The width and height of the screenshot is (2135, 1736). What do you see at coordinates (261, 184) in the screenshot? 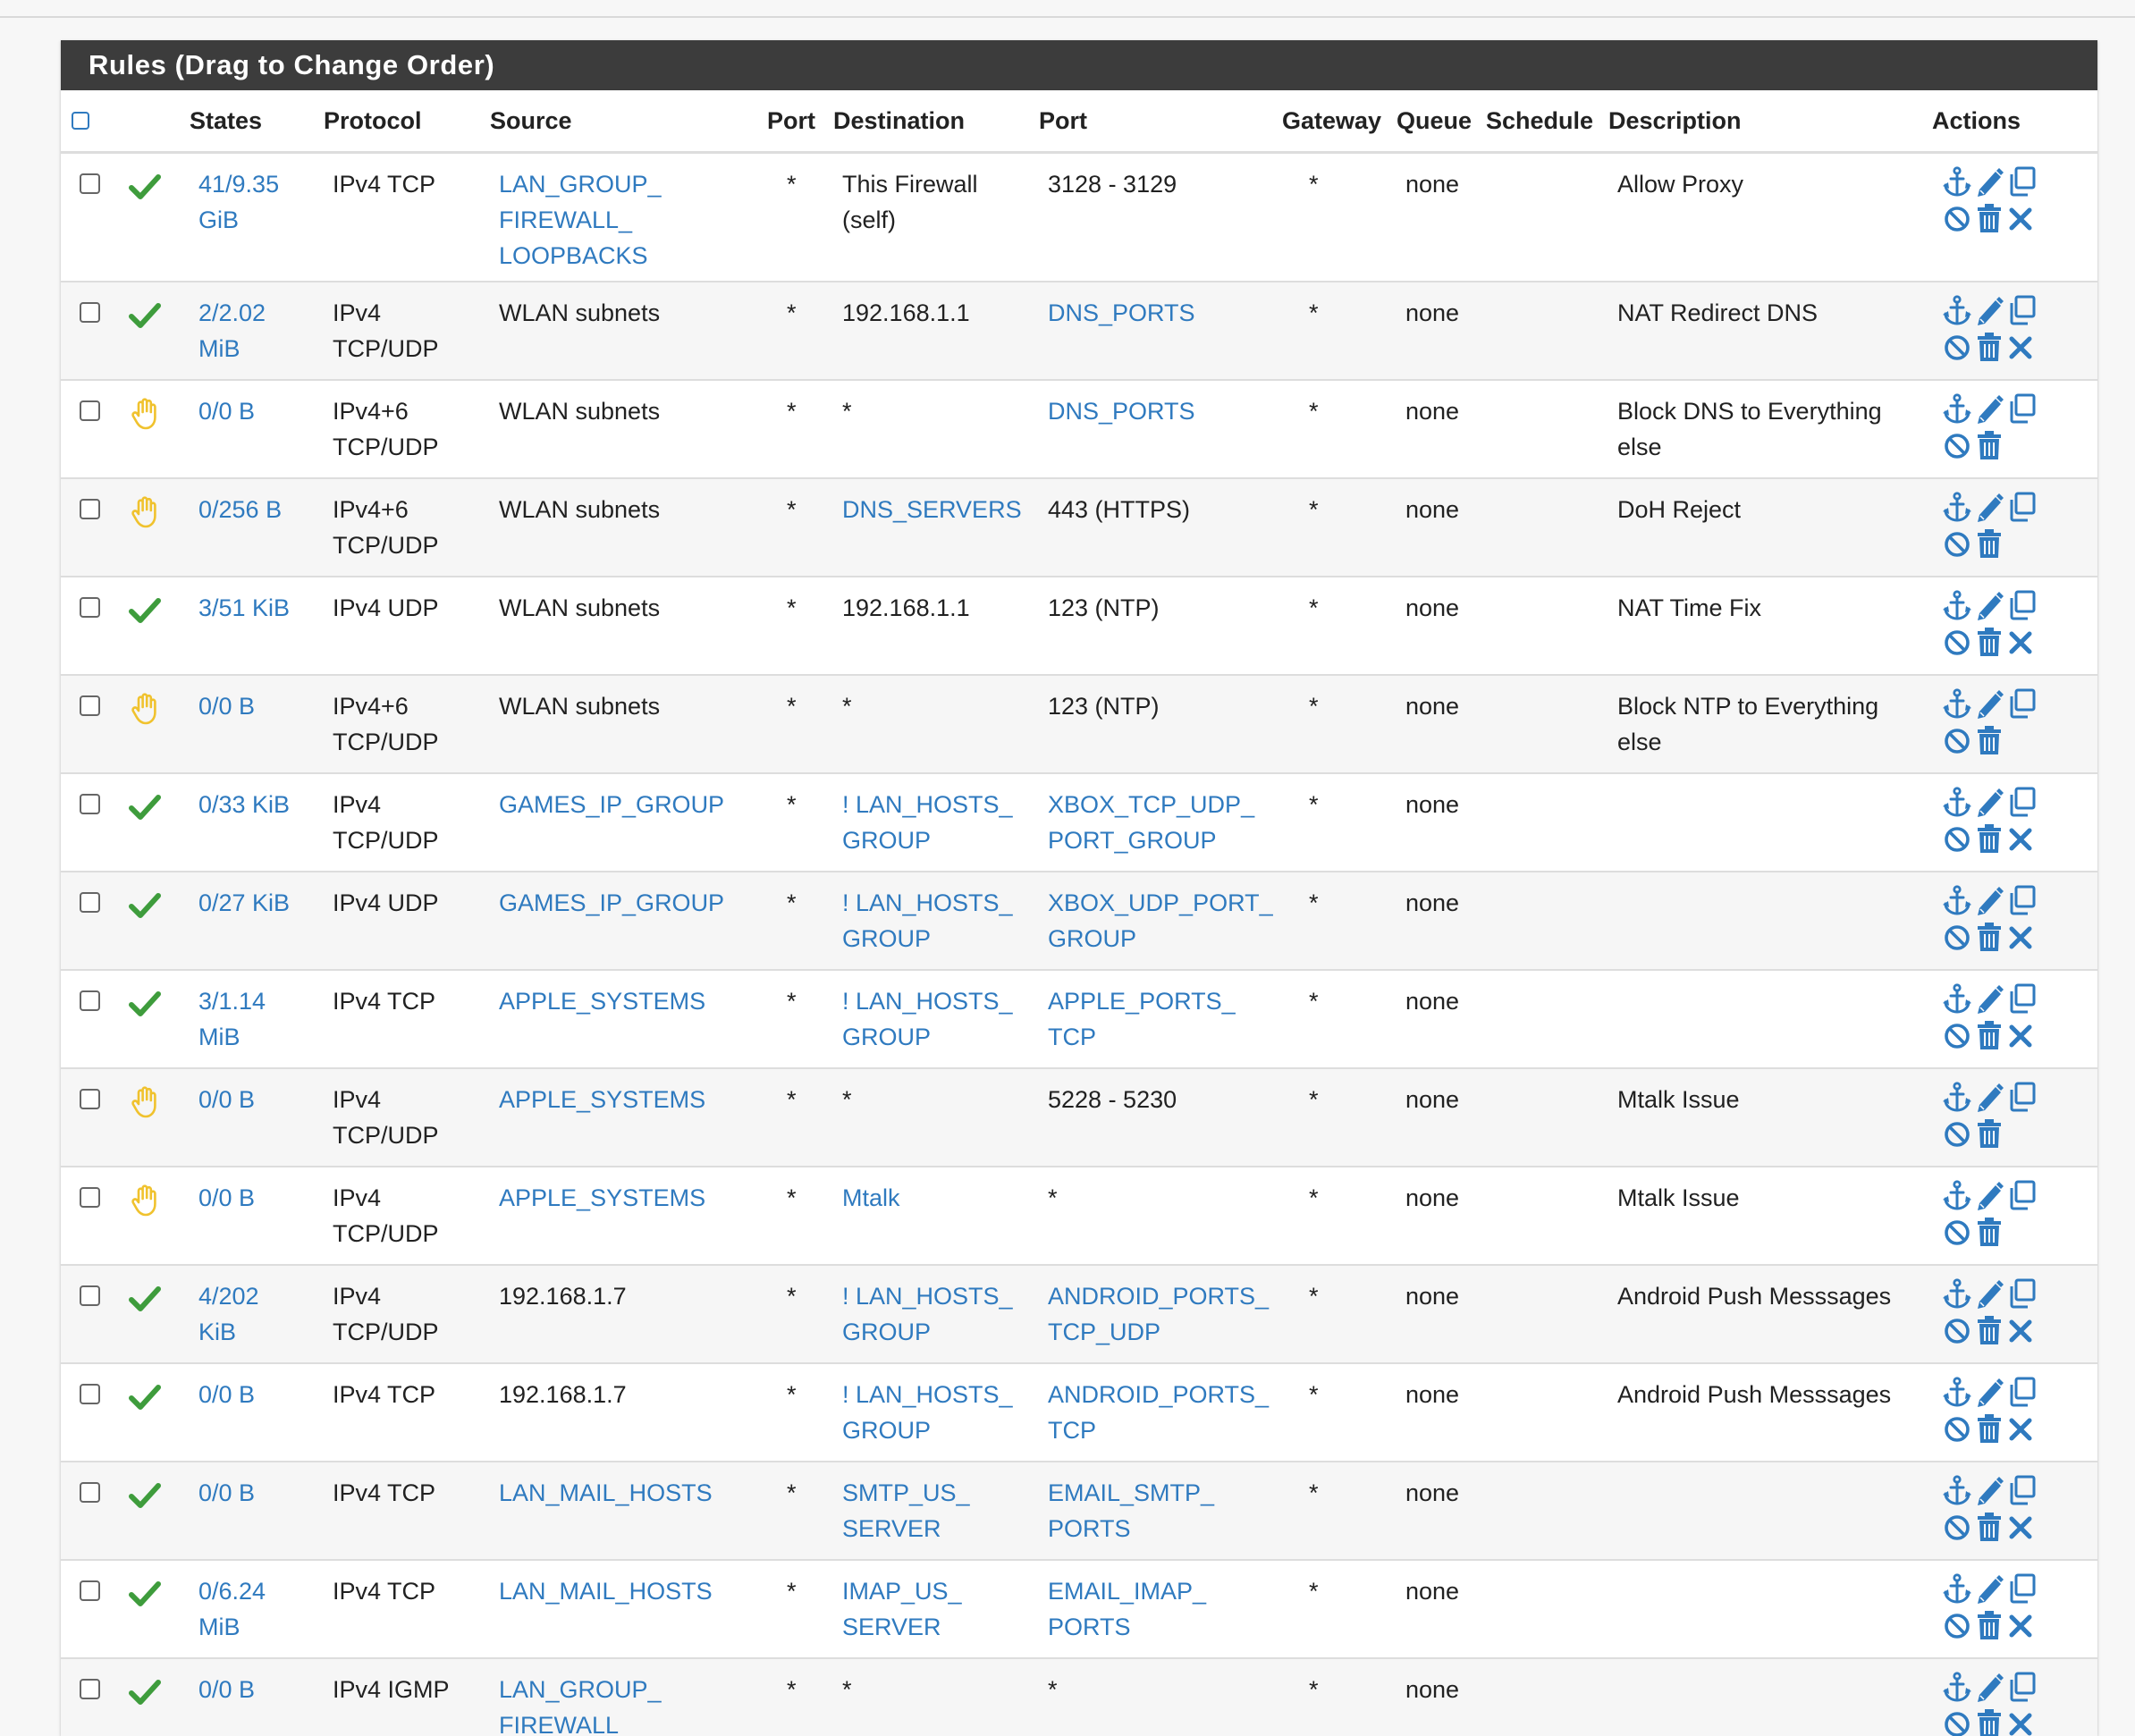
I see `states-text: 41/9.35` at bounding box center [261, 184].